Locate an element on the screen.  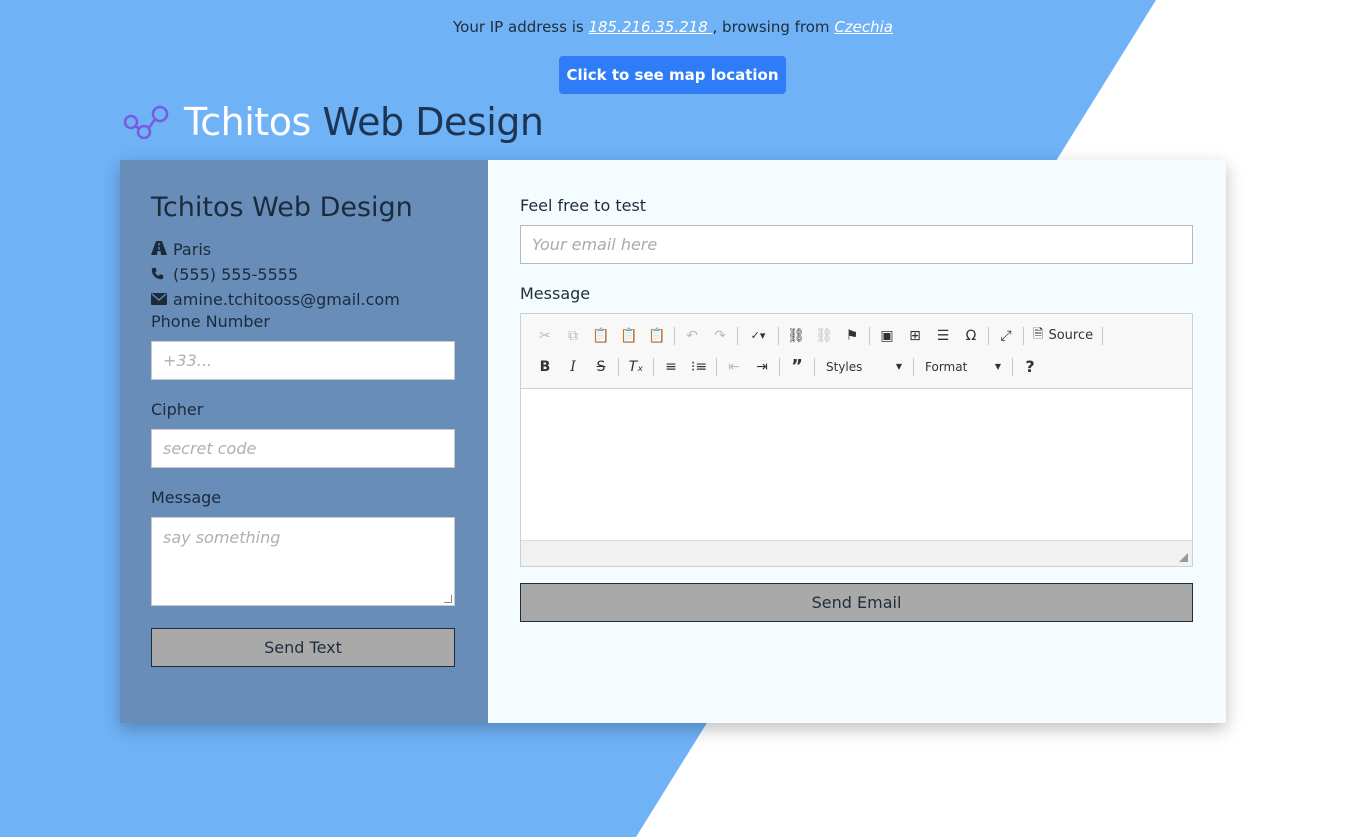
paste-word-icon: 📋 is located at coordinates (657, 336).